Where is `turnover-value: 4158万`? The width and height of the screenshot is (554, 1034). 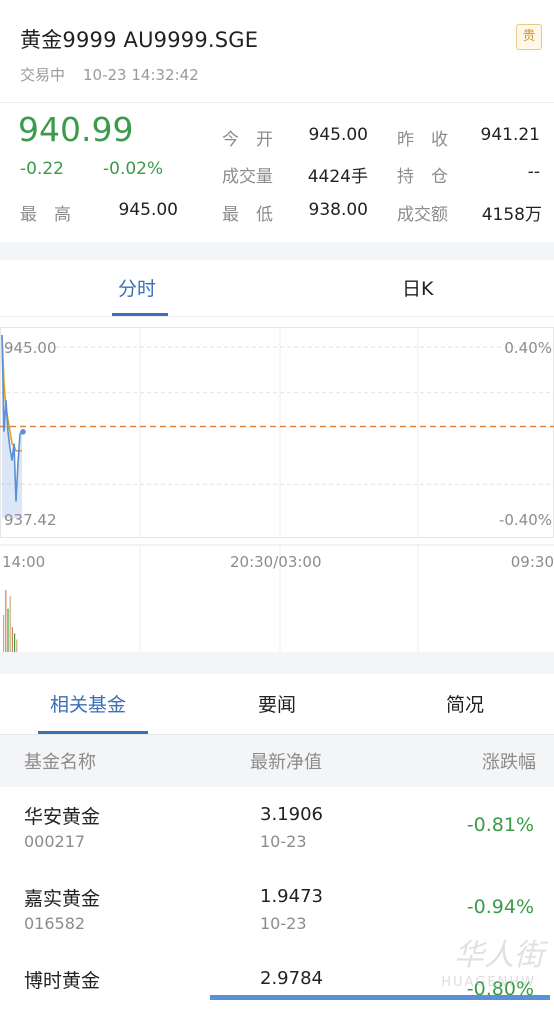 turnover-value: 4158万 is located at coordinates (511, 215).